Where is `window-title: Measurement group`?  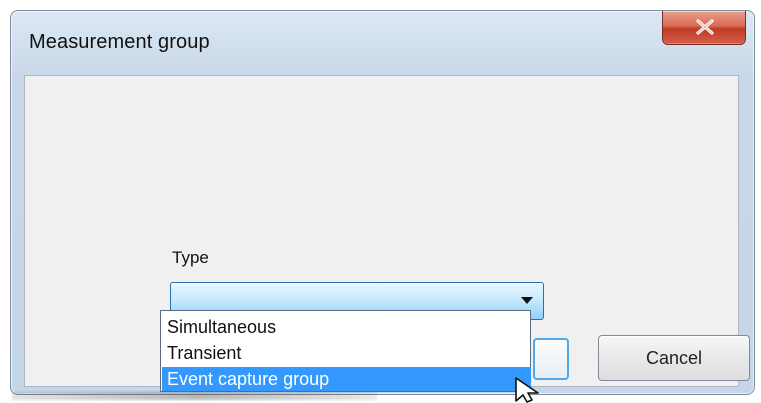 window-title: Measurement group is located at coordinates (119, 42).